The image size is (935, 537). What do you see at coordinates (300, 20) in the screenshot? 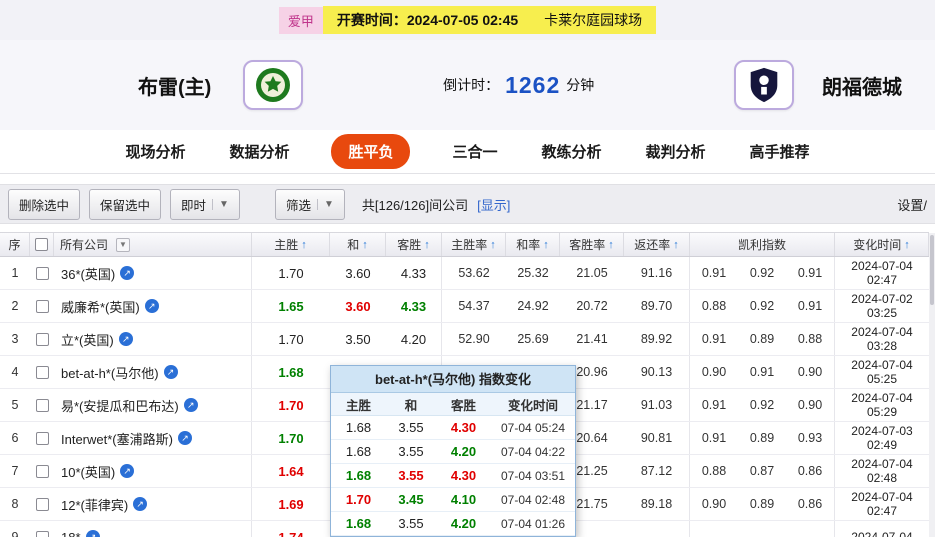
I see `league-badge: 爱甲` at bounding box center [300, 20].